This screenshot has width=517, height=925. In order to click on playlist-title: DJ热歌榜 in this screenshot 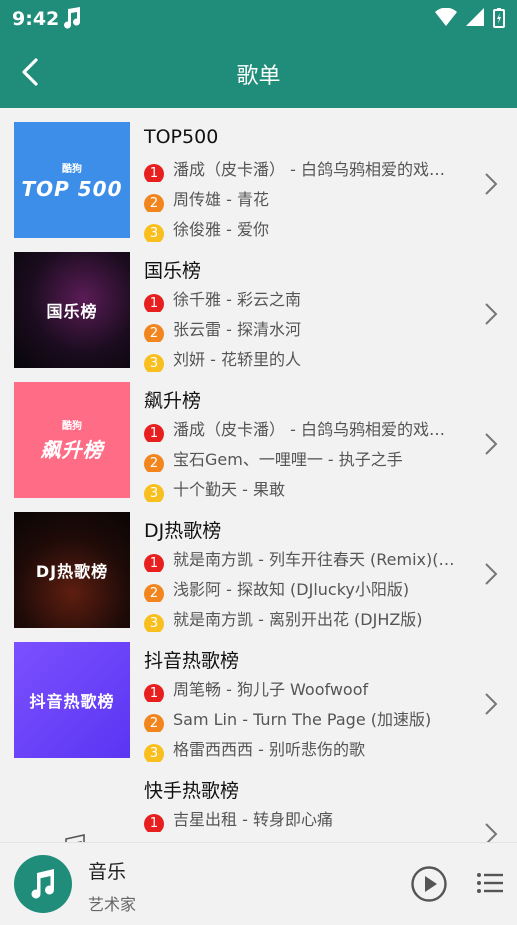, I will do `click(183, 531)`.